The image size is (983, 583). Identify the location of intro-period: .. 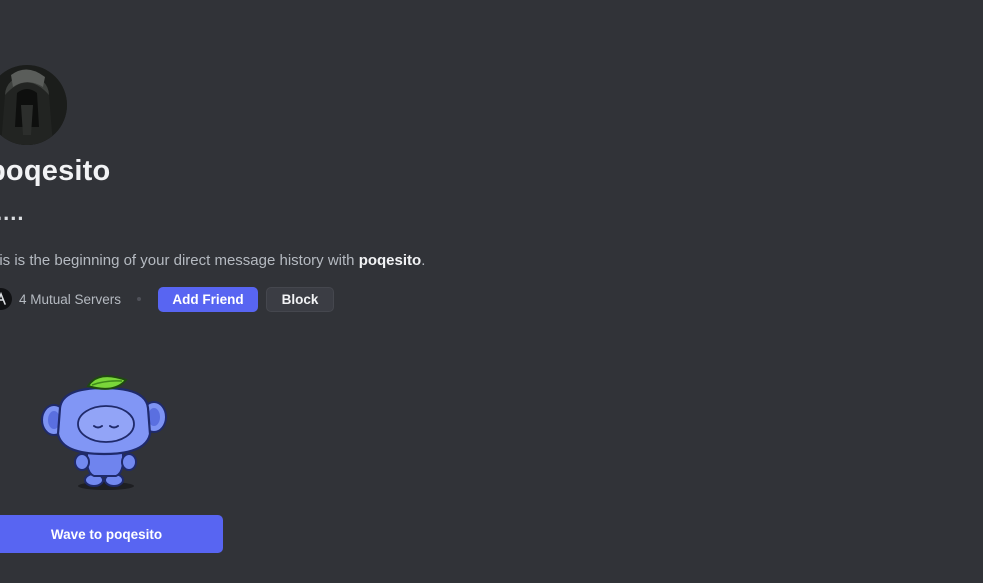
(423, 260).